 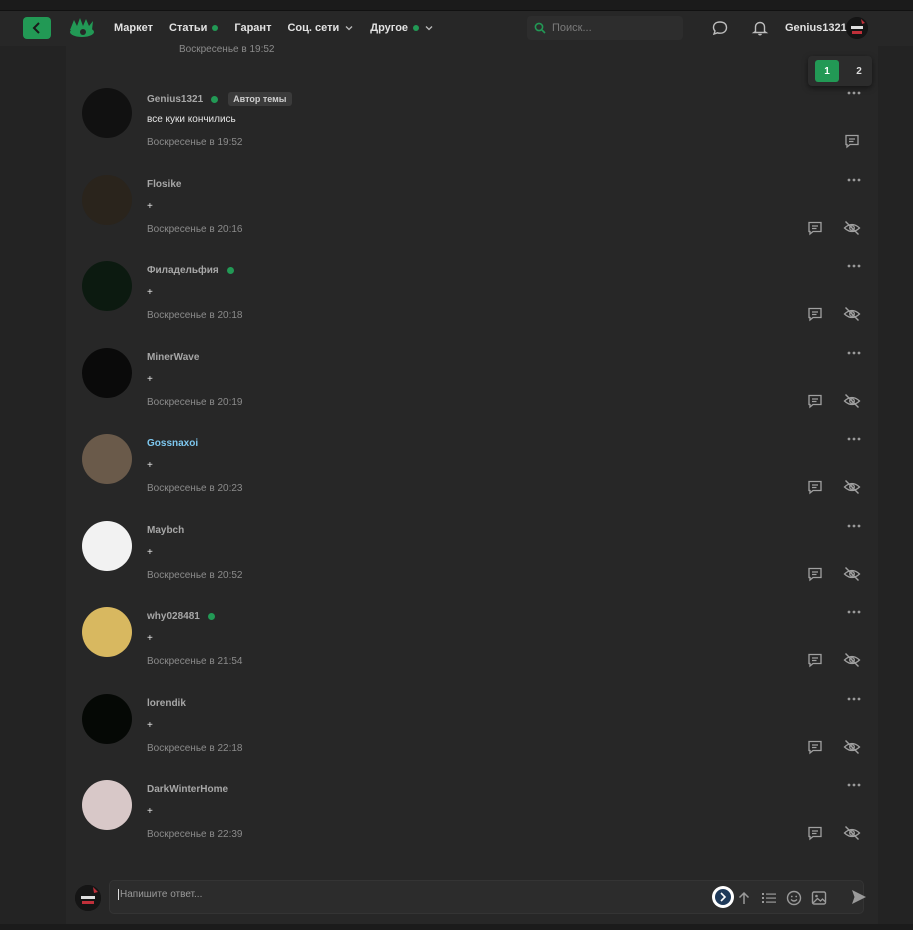 I want to click on post-time: Воскресенье в 21:54, so click(x=194, y=661).